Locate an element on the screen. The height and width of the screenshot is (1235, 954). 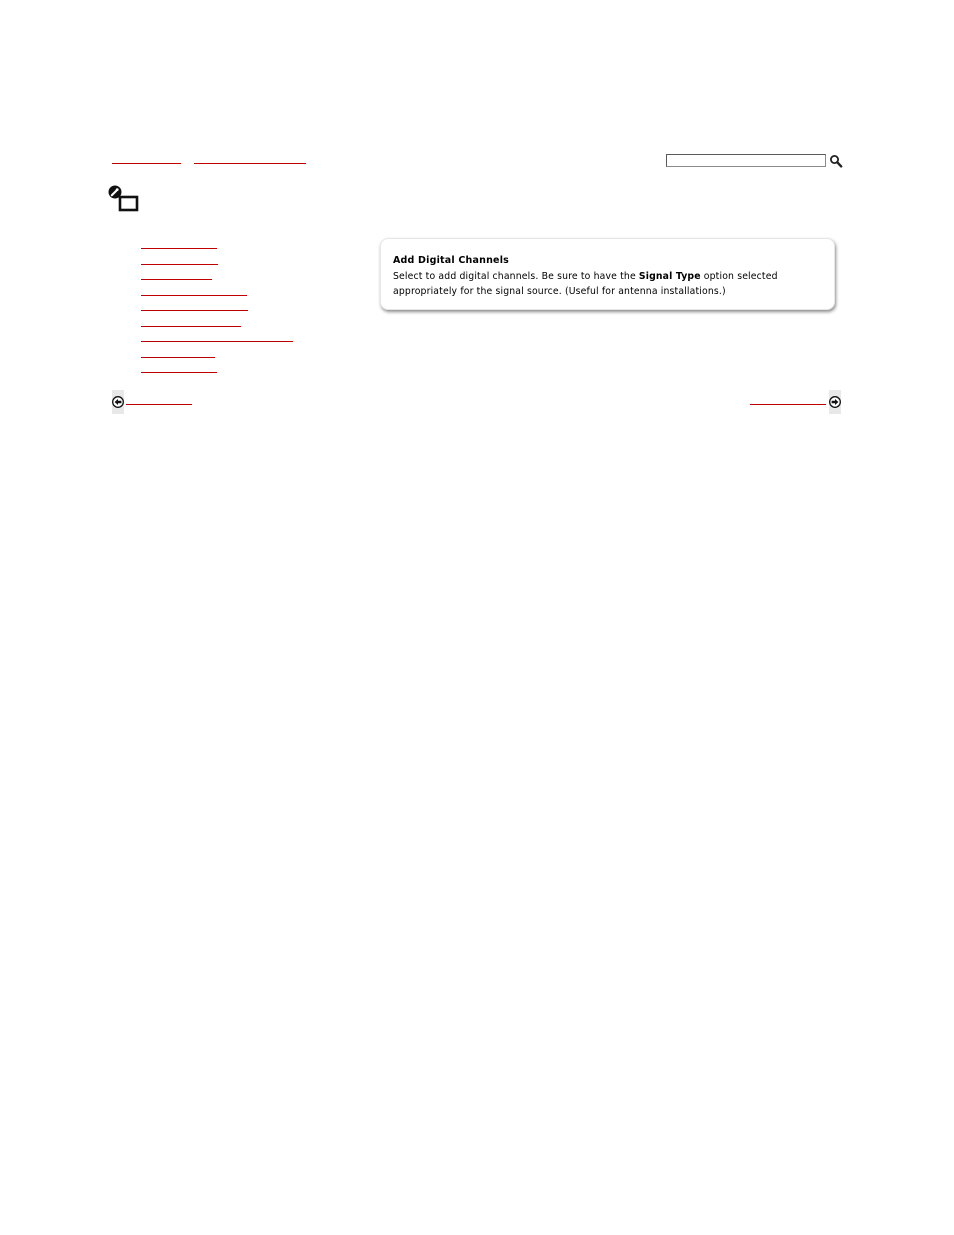
magnifier-icon is located at coordinates (836, 161).